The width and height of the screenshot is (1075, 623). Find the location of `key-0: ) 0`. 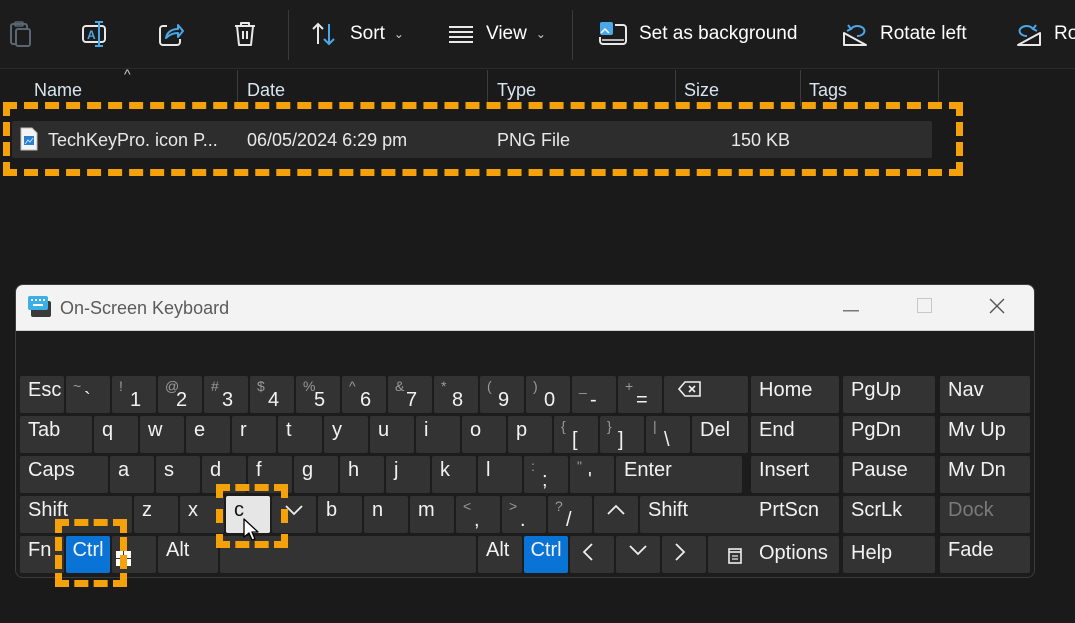

key-0: ) 0 is located at coordinates (548, 394).